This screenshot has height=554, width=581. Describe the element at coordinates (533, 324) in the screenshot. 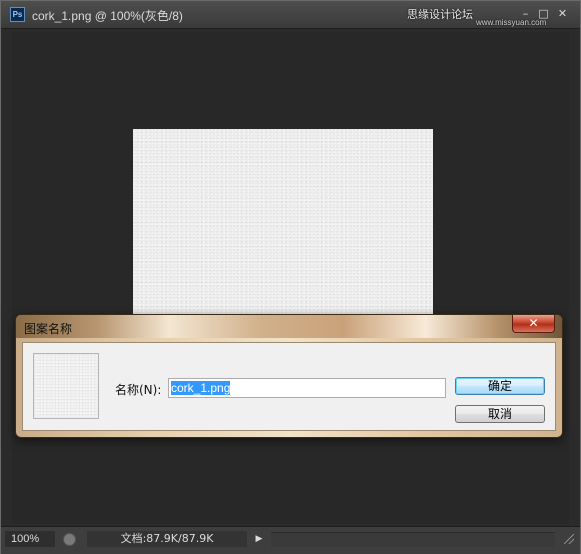

I see `dialog-close-button: ✕` at that location.